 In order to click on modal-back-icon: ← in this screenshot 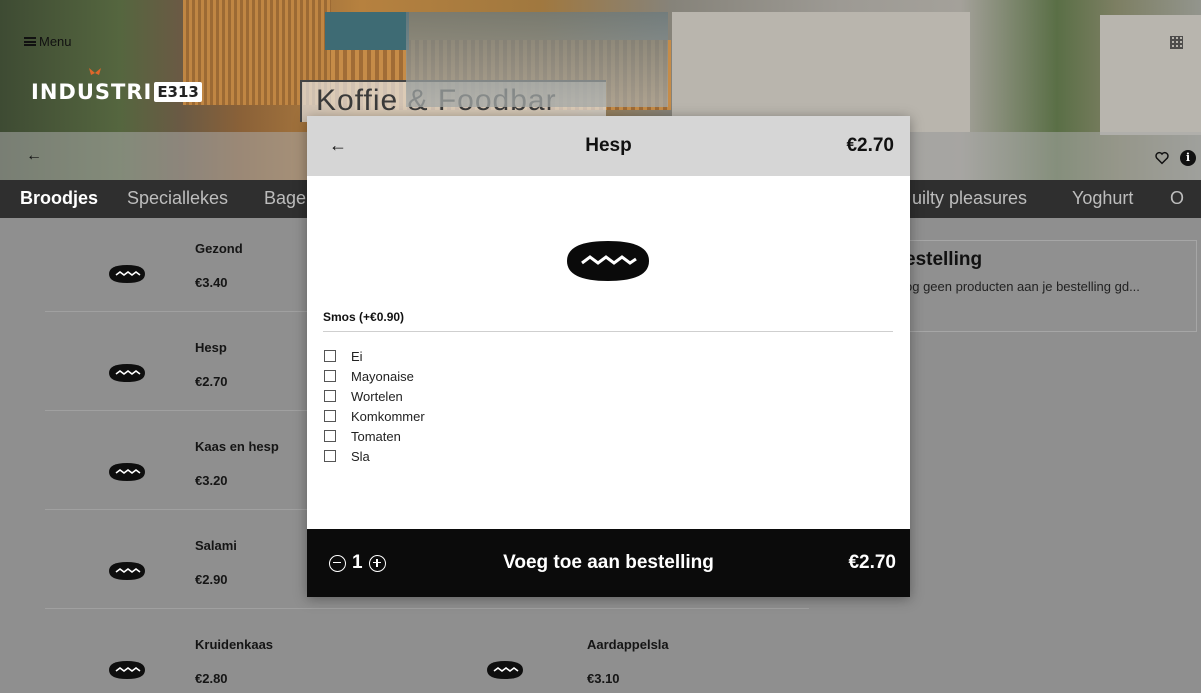, I will do `click(338, 145)`.